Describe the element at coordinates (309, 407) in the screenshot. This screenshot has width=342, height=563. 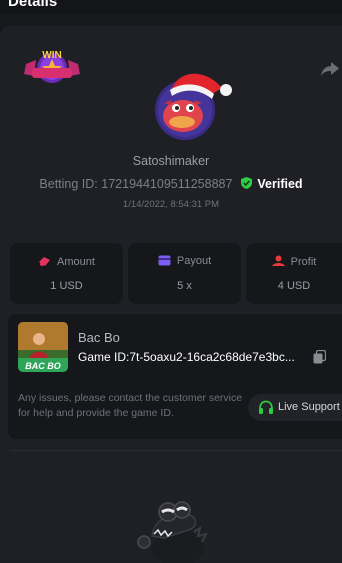
I see `live-support-label: Live Support` at that location.